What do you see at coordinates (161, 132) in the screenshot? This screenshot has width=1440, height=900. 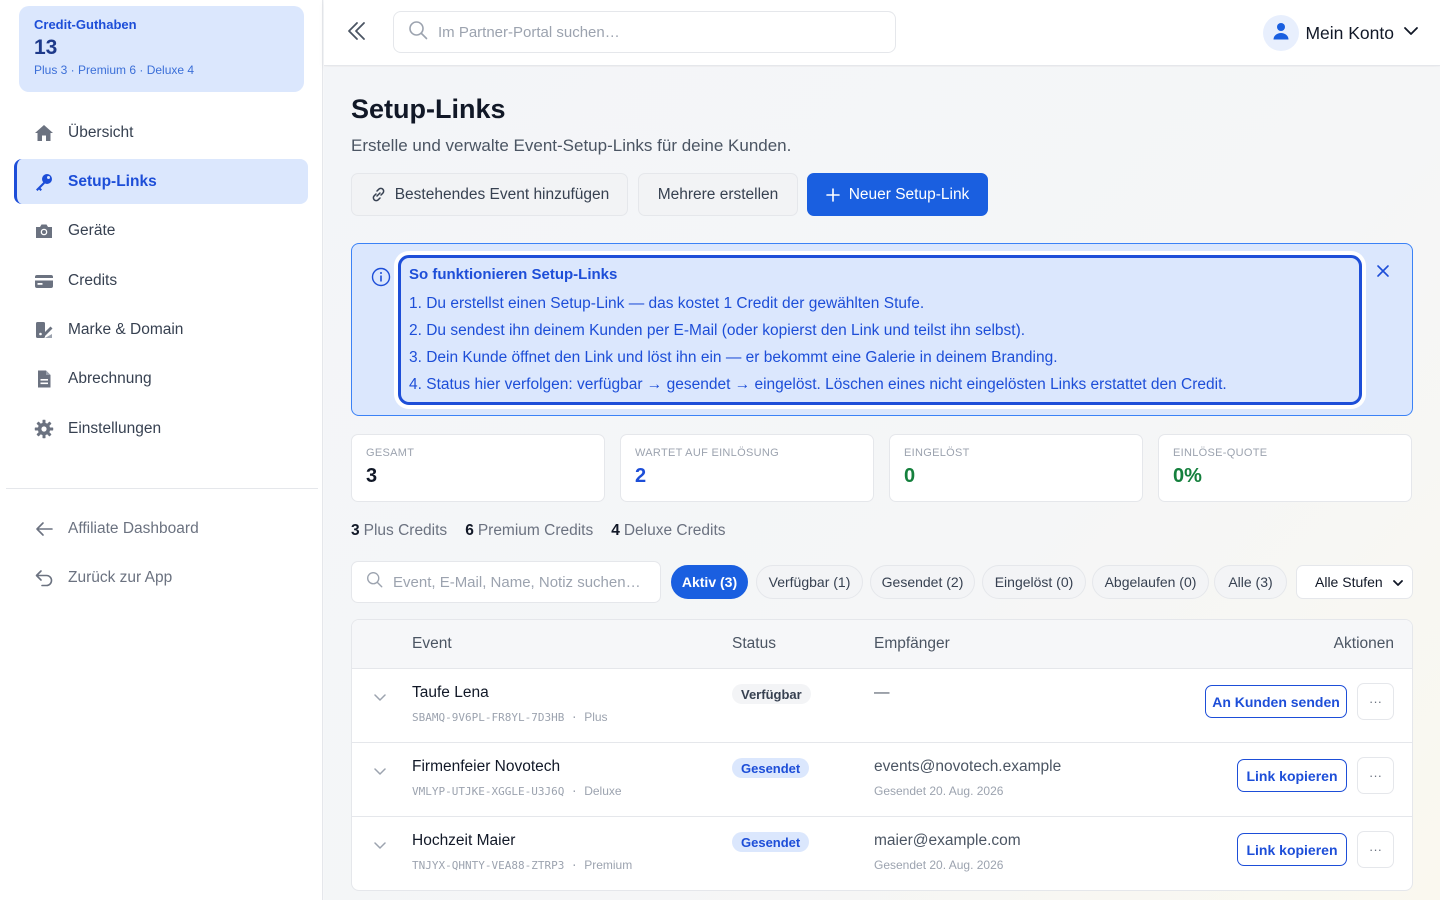 I see `sidebar-item-uebersicht: Übersicht` at bounding box center [161, 132].